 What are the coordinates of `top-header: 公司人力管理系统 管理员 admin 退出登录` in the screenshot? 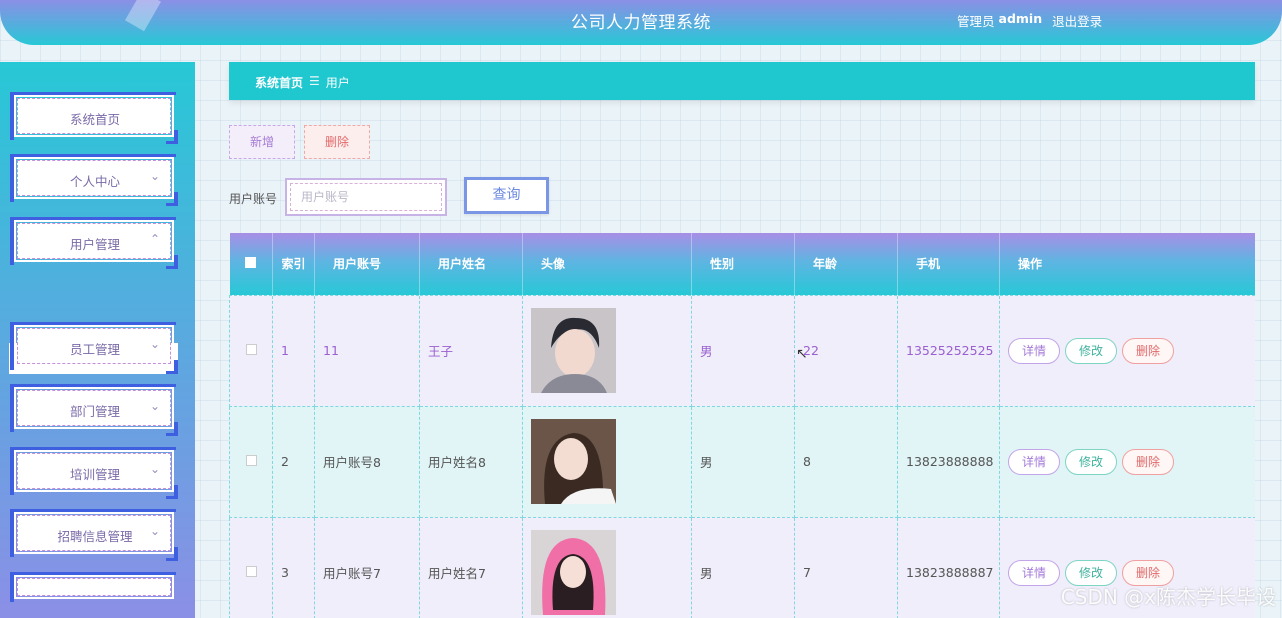 It's located at (641, 22).